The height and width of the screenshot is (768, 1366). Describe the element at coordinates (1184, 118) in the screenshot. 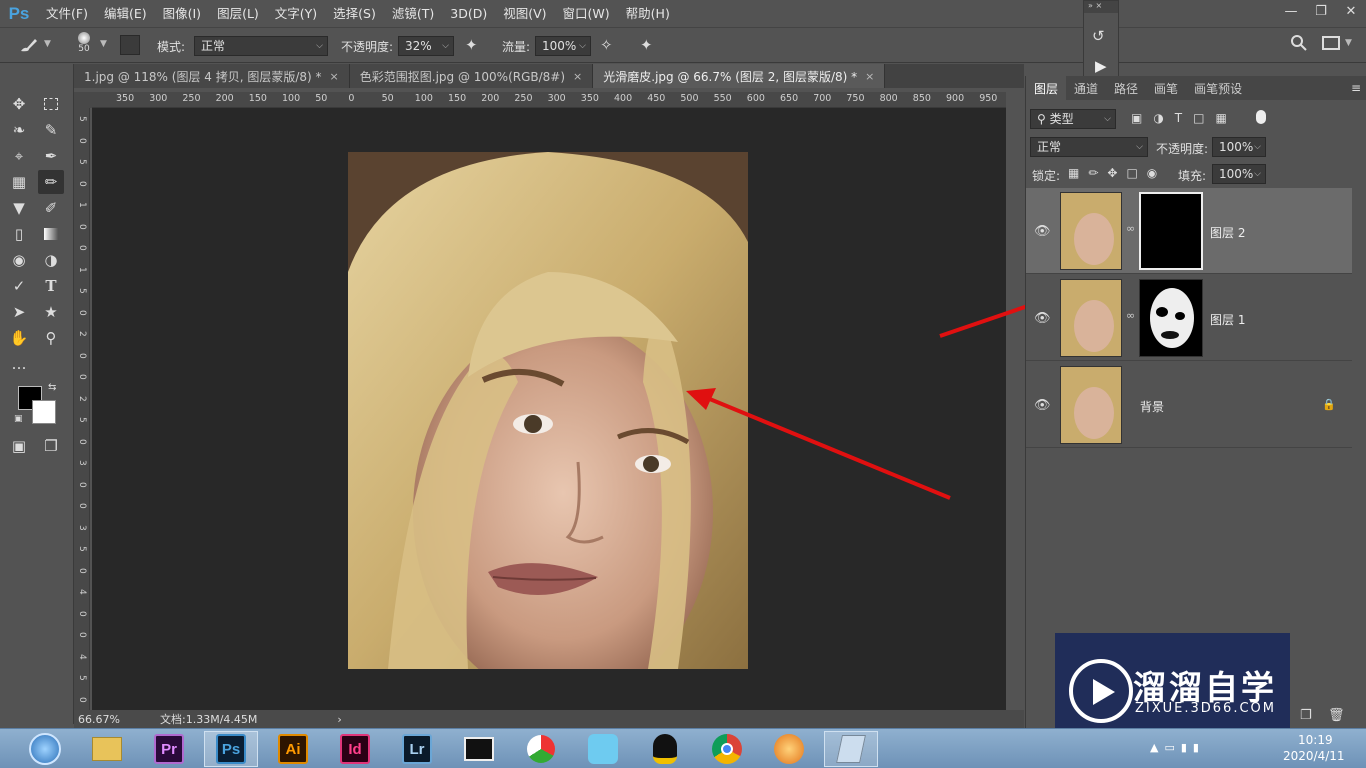

I see `layer-filter-icons: ▣◑T□▦` at that location.